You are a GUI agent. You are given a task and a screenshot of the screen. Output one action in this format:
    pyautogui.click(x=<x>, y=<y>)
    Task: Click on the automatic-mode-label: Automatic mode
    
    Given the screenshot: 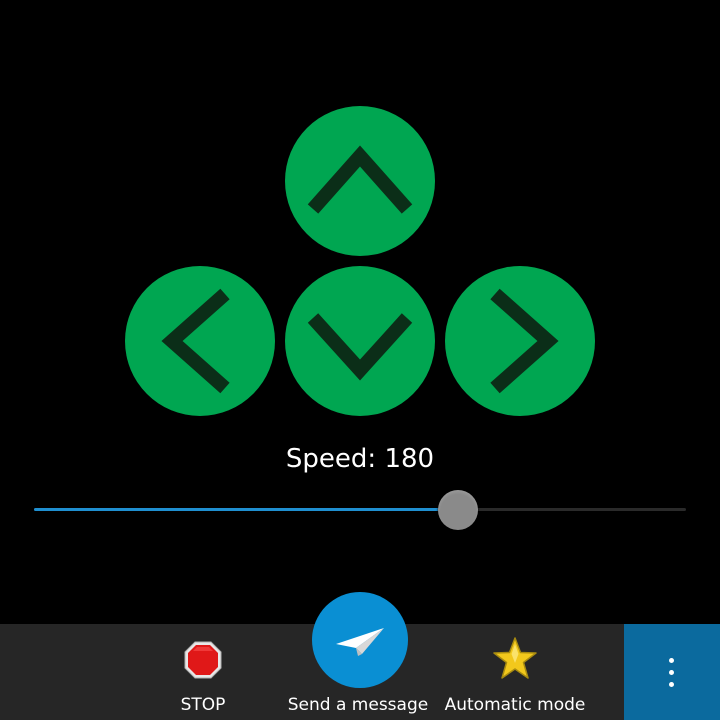 What is the action you would take?
    pyautogui.click(x=515, y=705)
    